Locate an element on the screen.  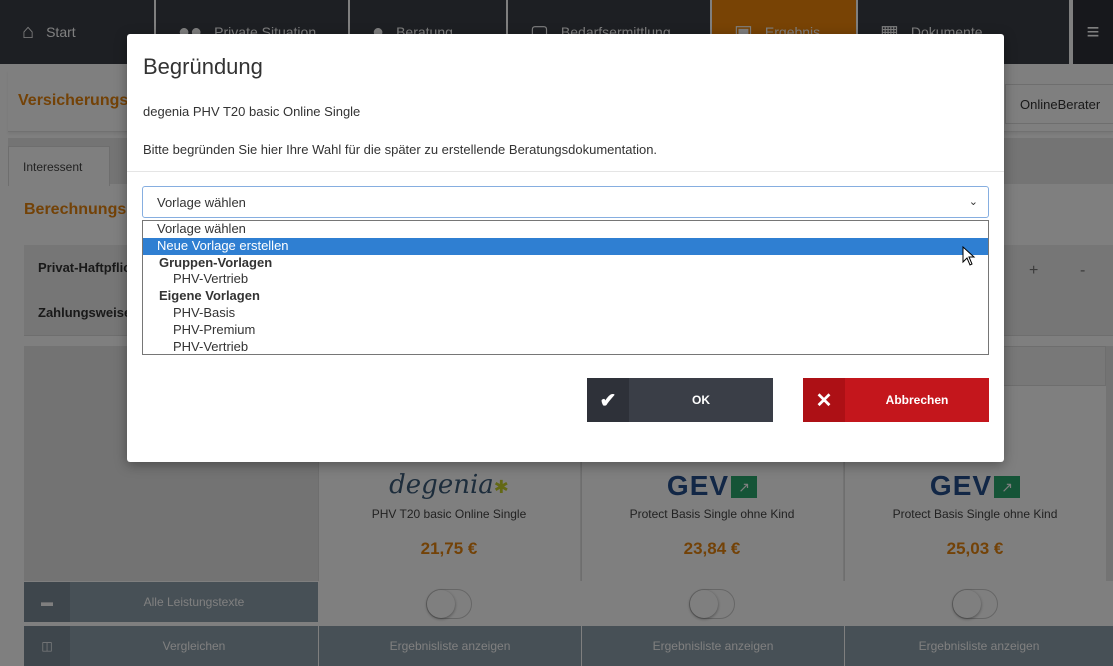
cancel-label: Abbrechen is located at coordinates (917, 400).